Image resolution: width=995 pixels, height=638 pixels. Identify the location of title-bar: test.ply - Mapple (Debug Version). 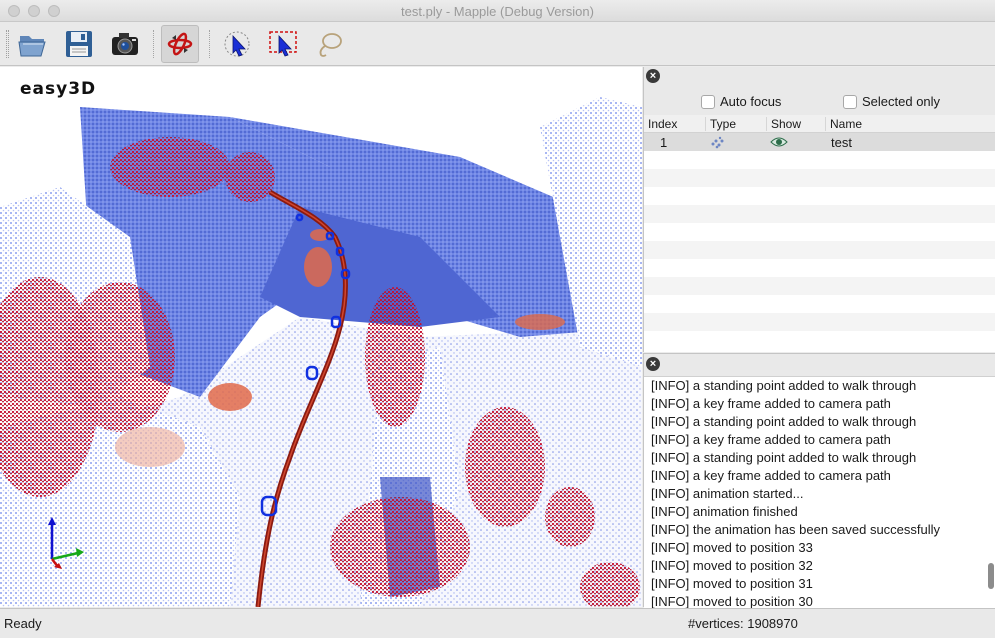
(497, 11).